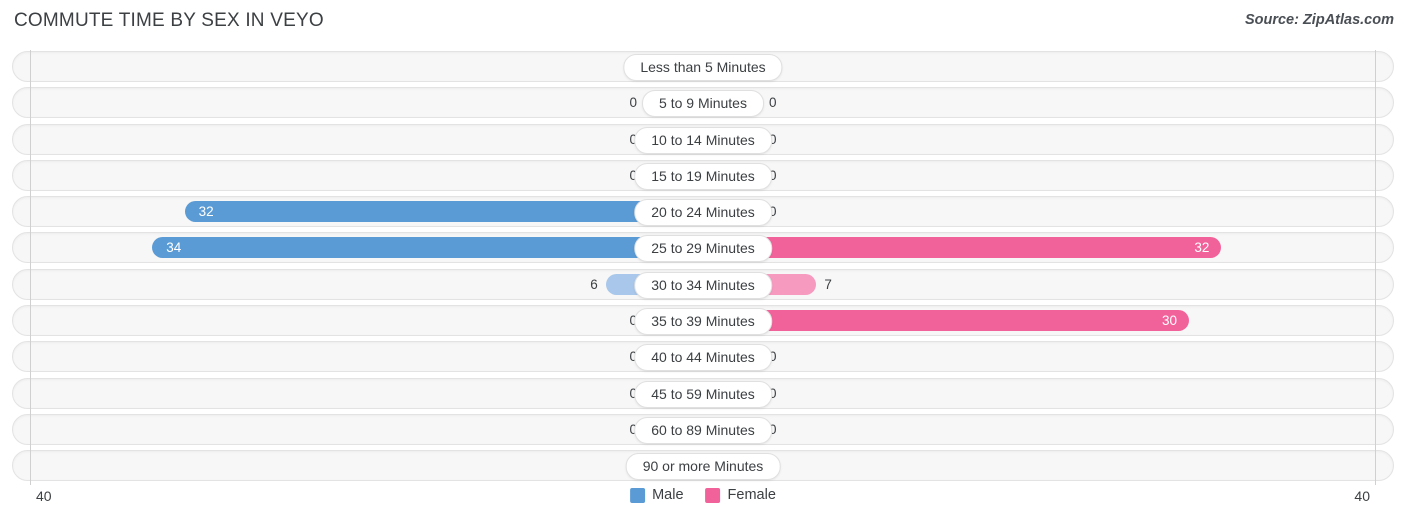 The width and height of the screenshot is (1406, 522). I want to click on table-row: 0 0 5 to 9 Minutes, so click(703, 102).